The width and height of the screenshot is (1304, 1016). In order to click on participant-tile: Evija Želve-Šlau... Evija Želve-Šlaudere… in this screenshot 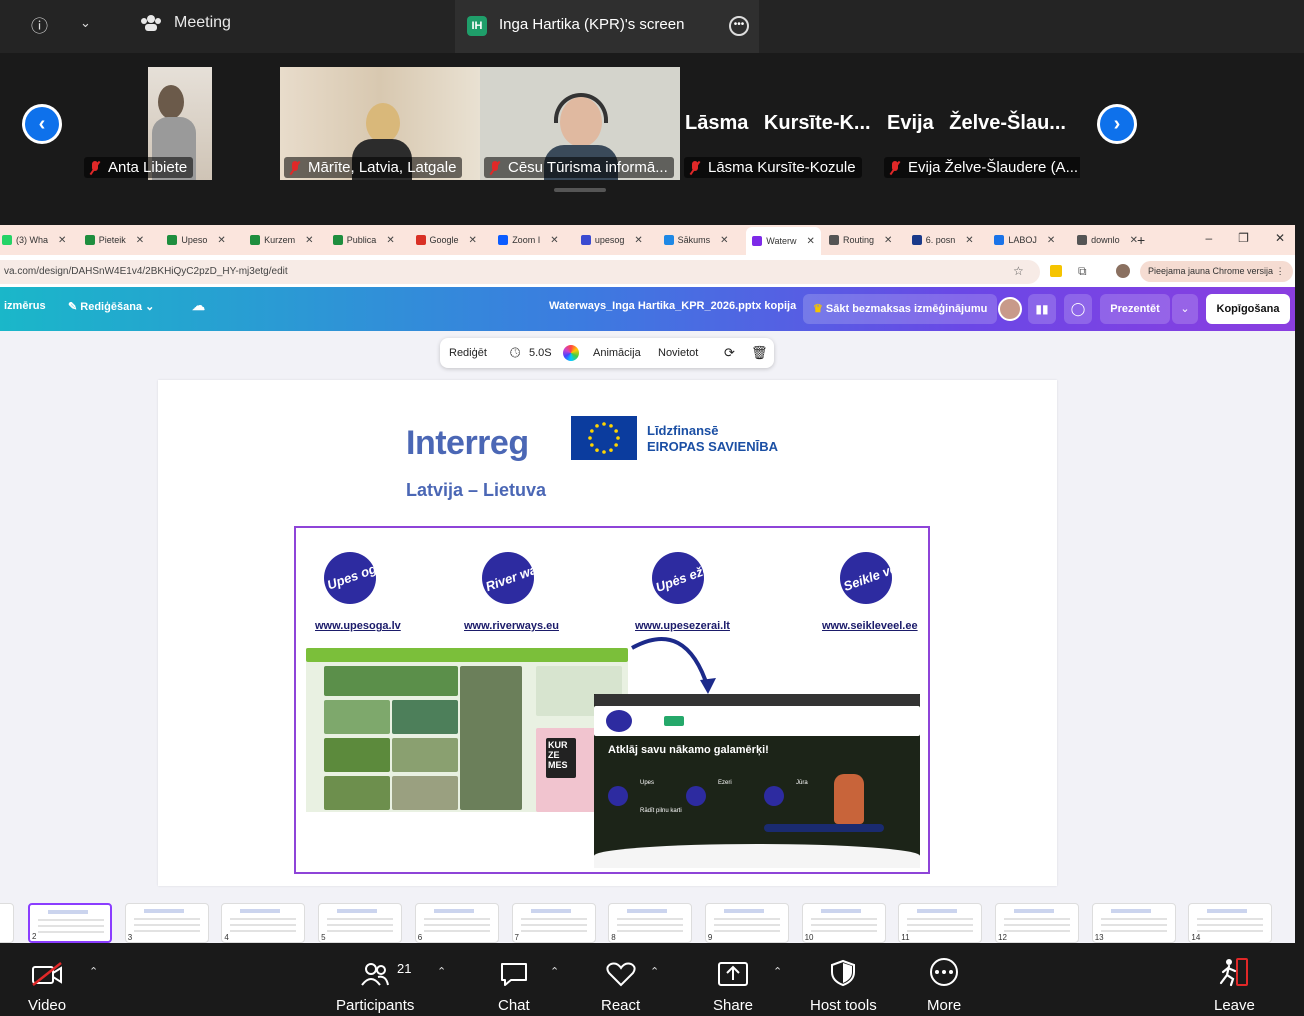, I will do `click(980, 123)`.